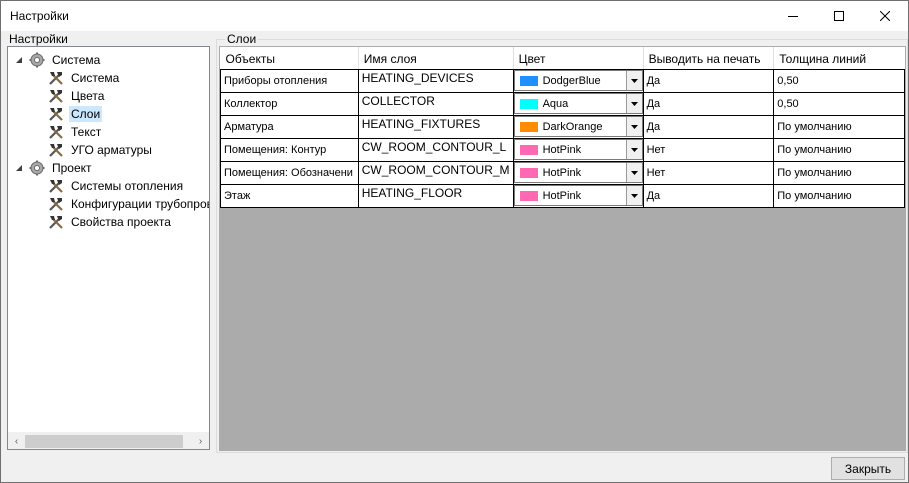 Image resolution: width=909 pixels, height=483 pixels. I want to click on tree-item-4: Слои, so click(75, 114).